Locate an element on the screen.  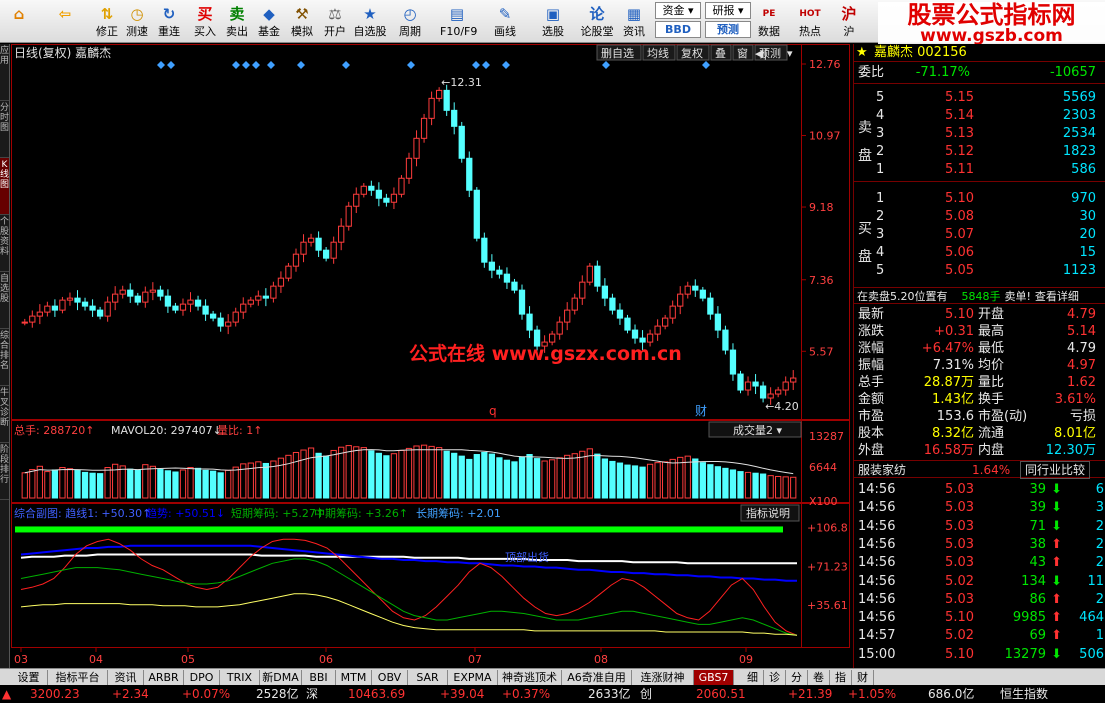
menu-down-icon: ▾ is located at coordinates (790, 53).